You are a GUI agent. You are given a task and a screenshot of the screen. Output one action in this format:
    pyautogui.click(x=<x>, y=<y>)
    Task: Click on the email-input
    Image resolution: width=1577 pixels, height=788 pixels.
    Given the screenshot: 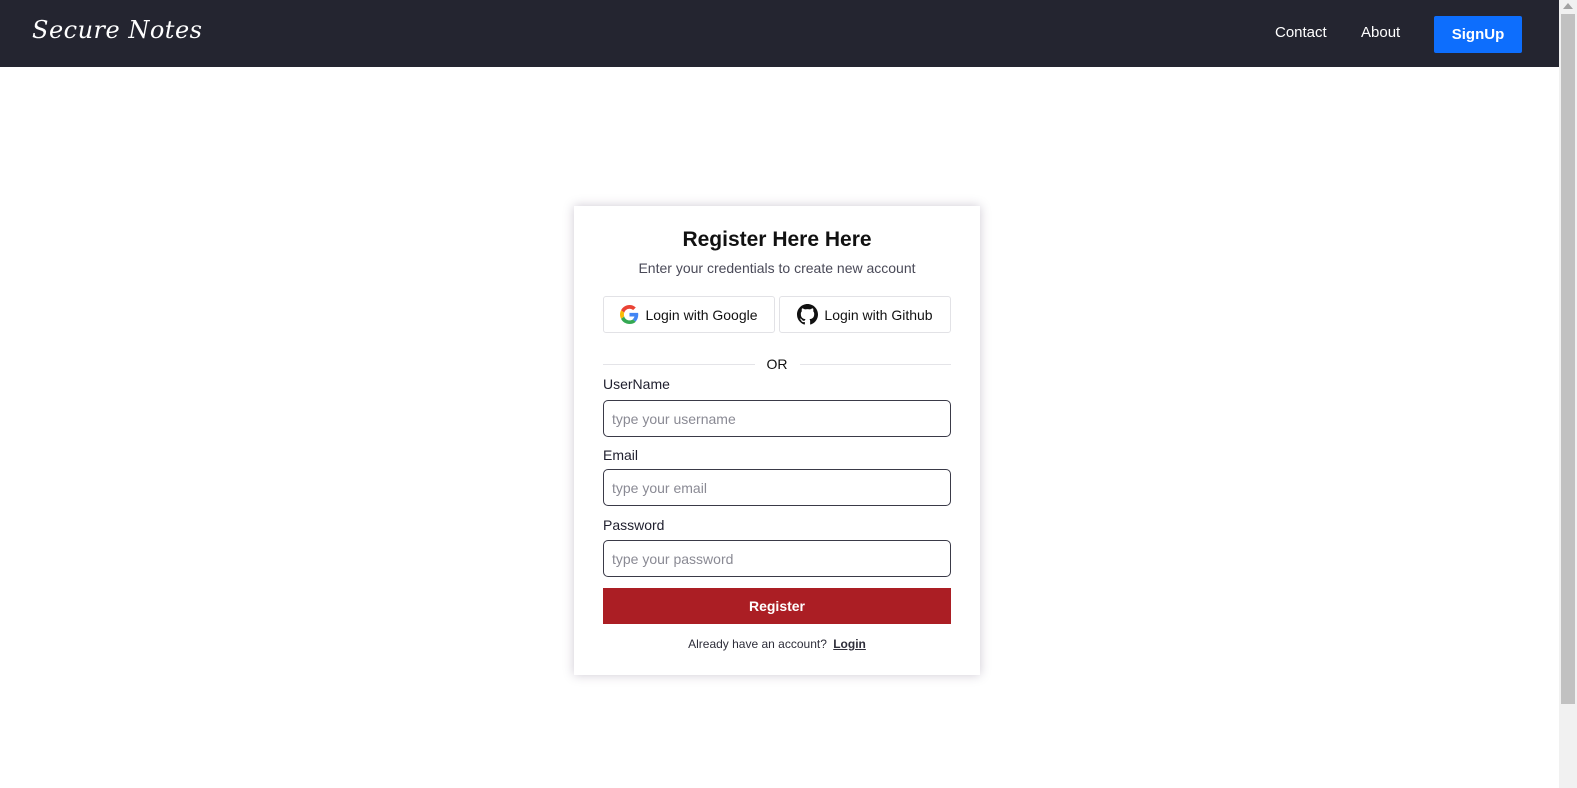 What is the action you would take?
    pyautogui.click(x=777, y=487)
    